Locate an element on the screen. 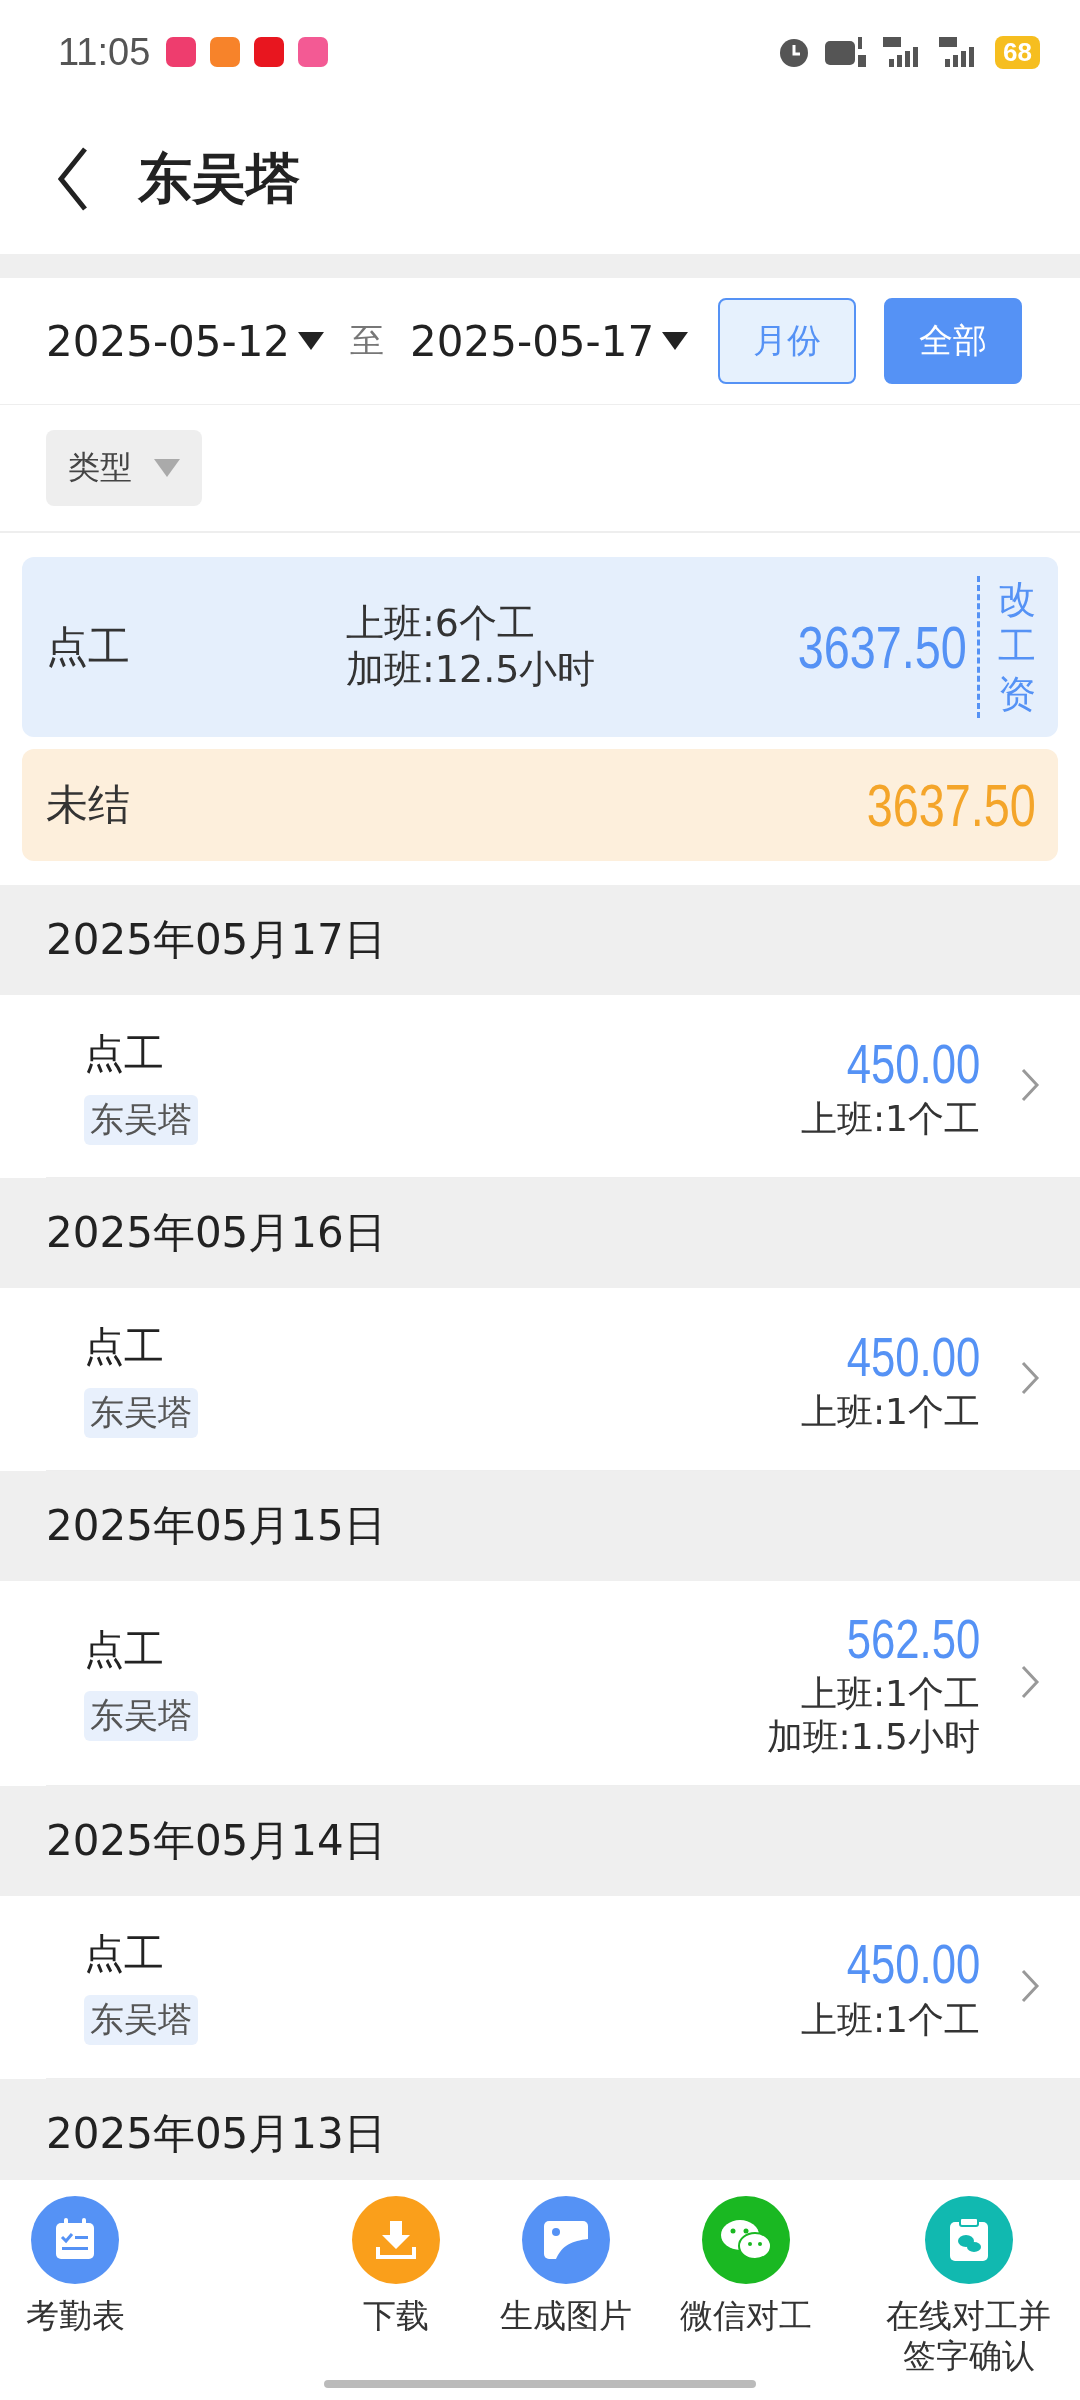 This screenshot has width=1080, height=2400. date-heading: 2025年05月17日 is located at coordinates (216, 940).